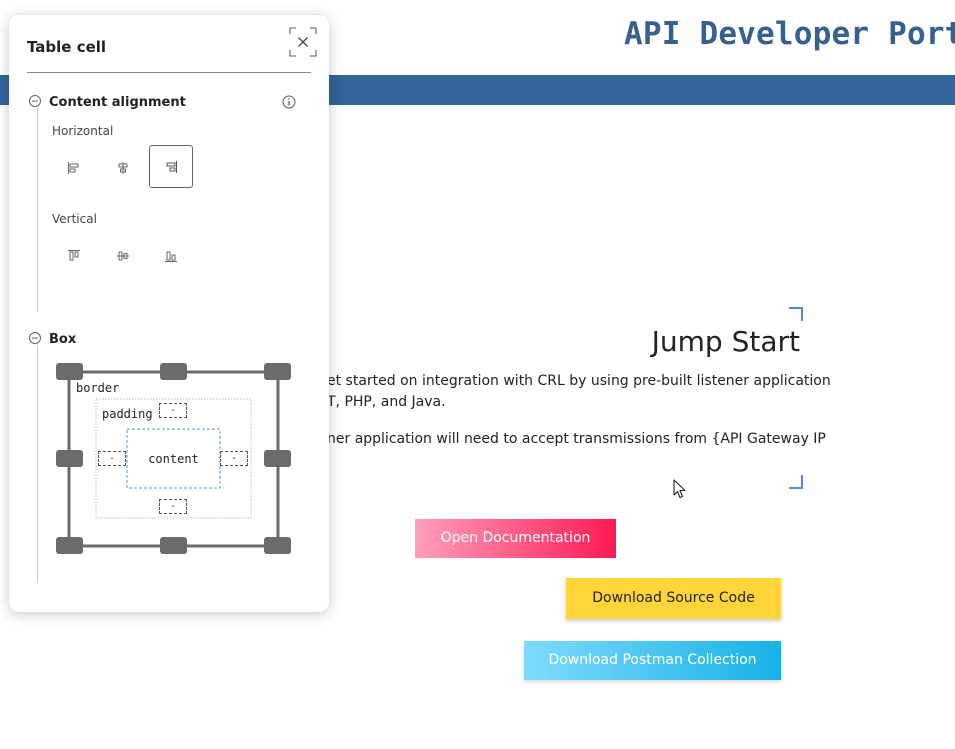  What do you see at coordinates (652, 660) in the screenshot?
I see `download-postman-collection-button: Download Postman Collection` at bounding box center [652, 660].